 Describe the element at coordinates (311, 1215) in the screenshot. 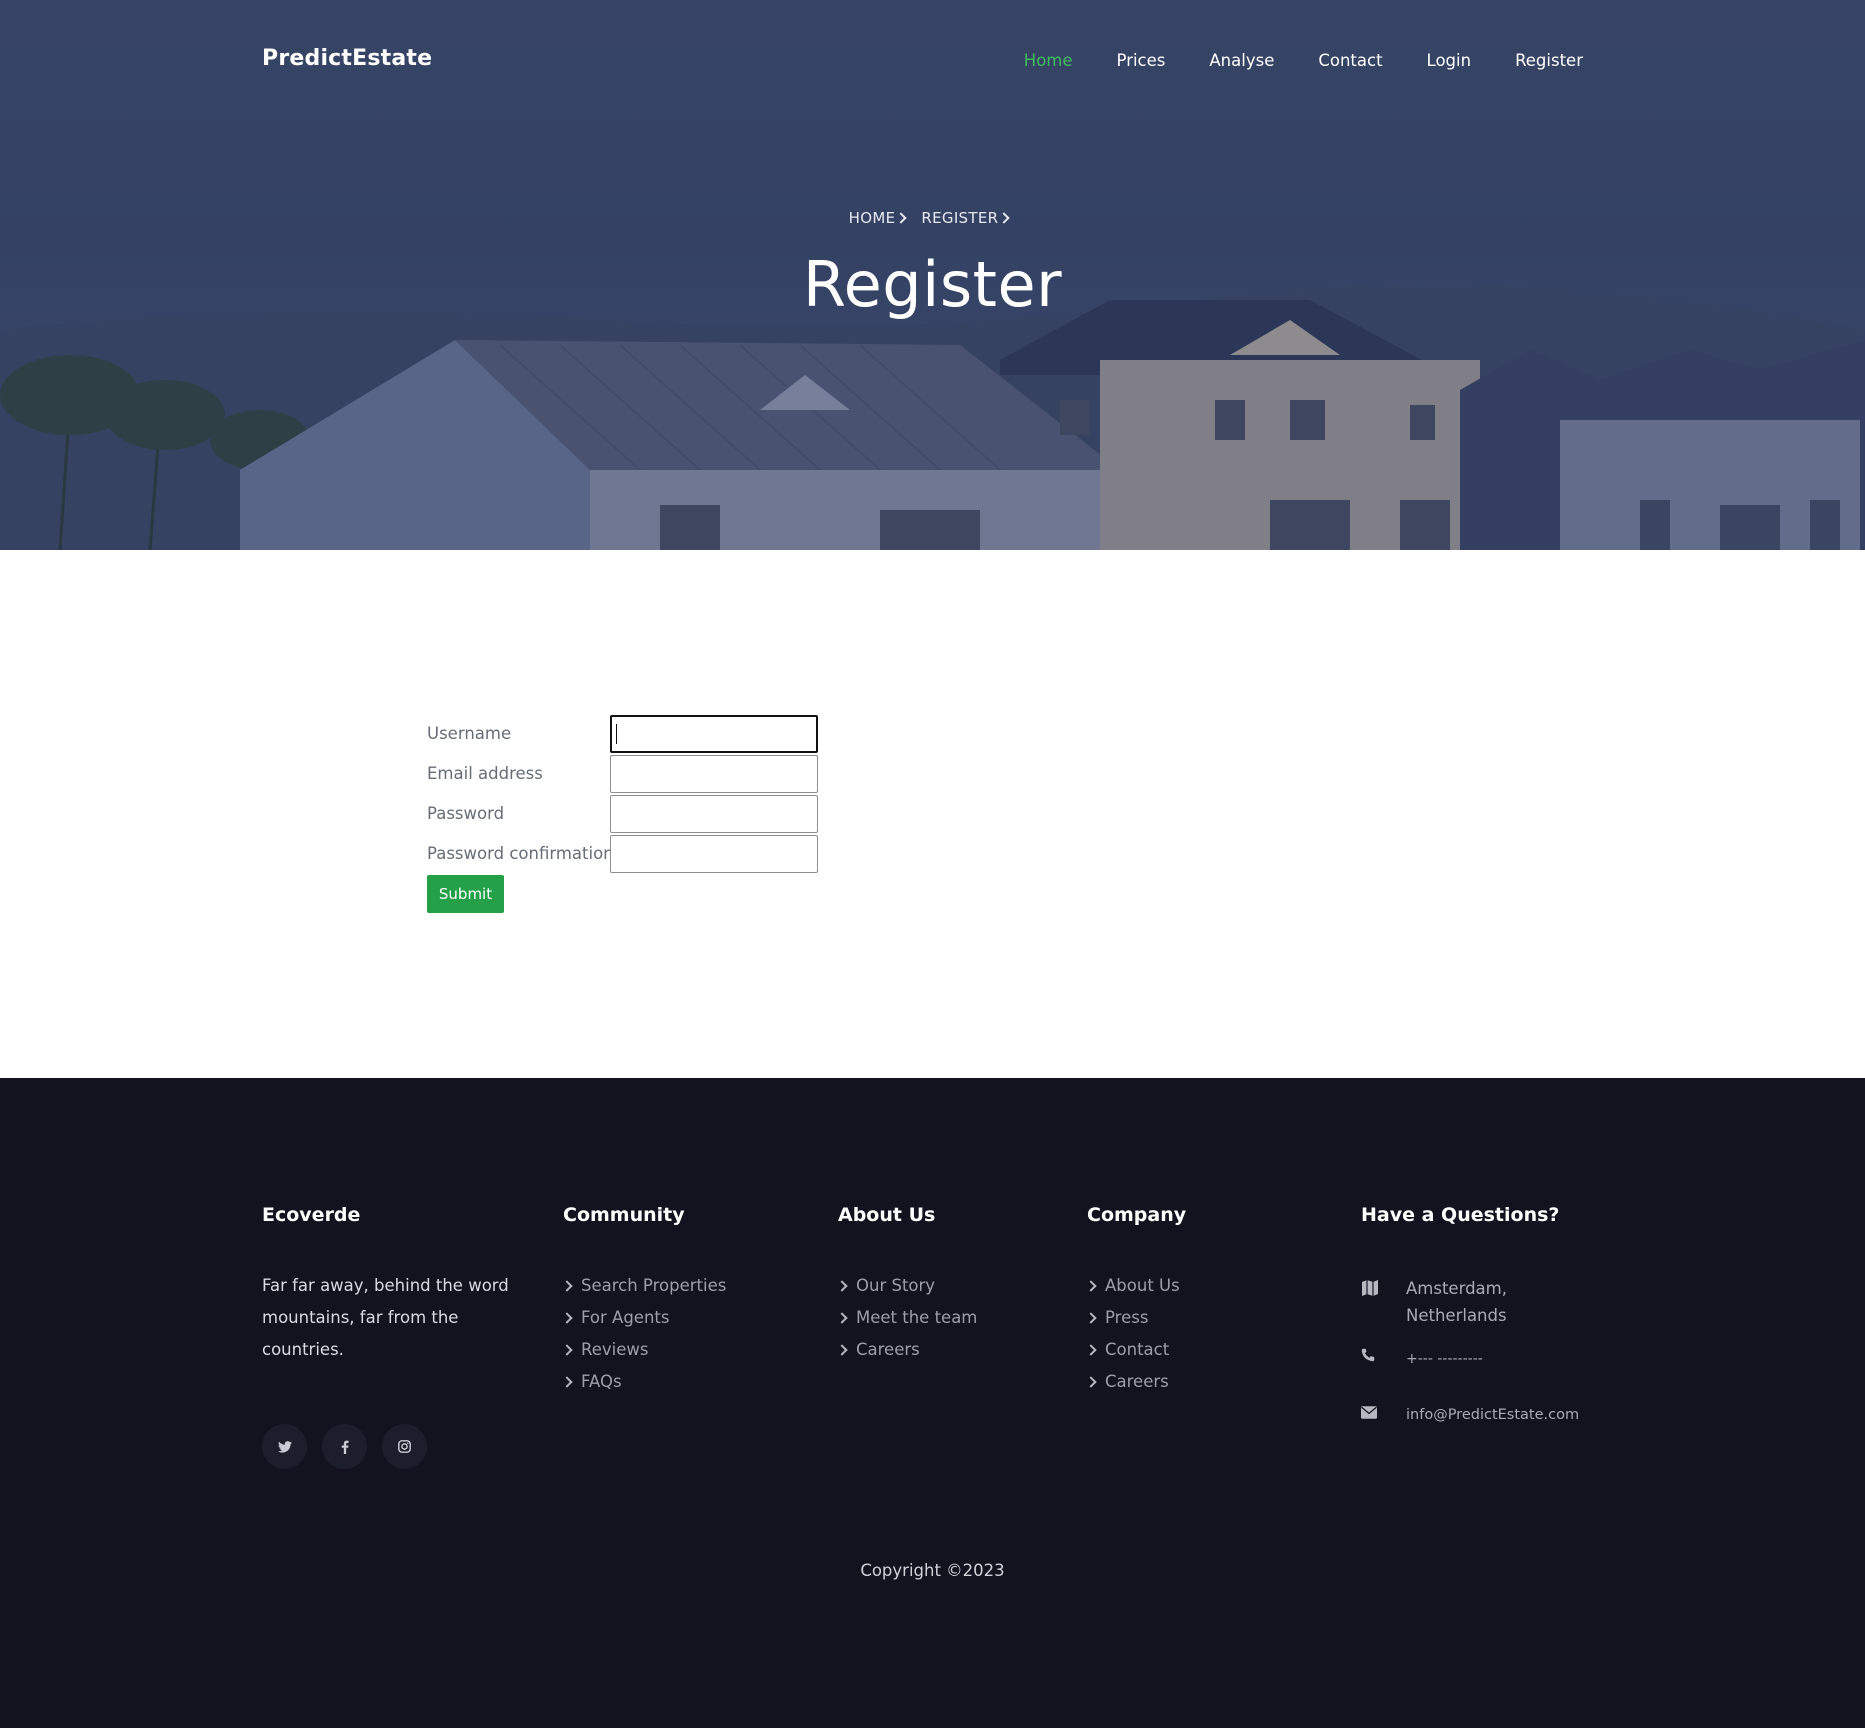

I see `footer-heading-ecoverde: Ecoverde` at that location.